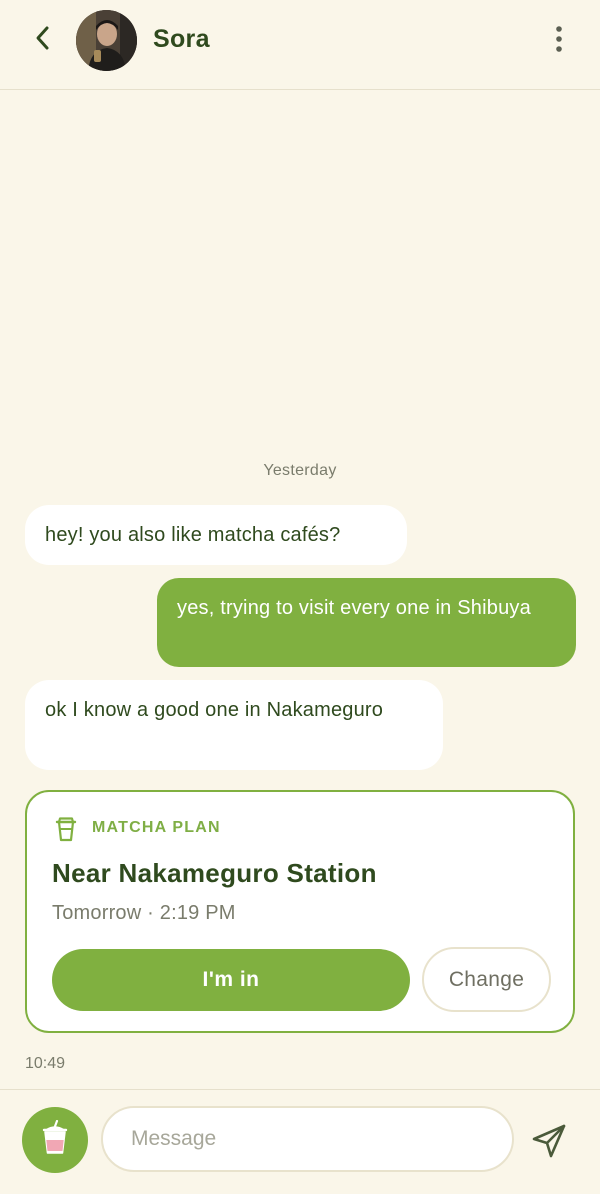 This screenshot has height=1194, width=600. What do you see at coordinates (144, 913) in the screenshot?
I see `plan-time: Tomorrow · 2:19 PM` at bounding box center [144, 913].